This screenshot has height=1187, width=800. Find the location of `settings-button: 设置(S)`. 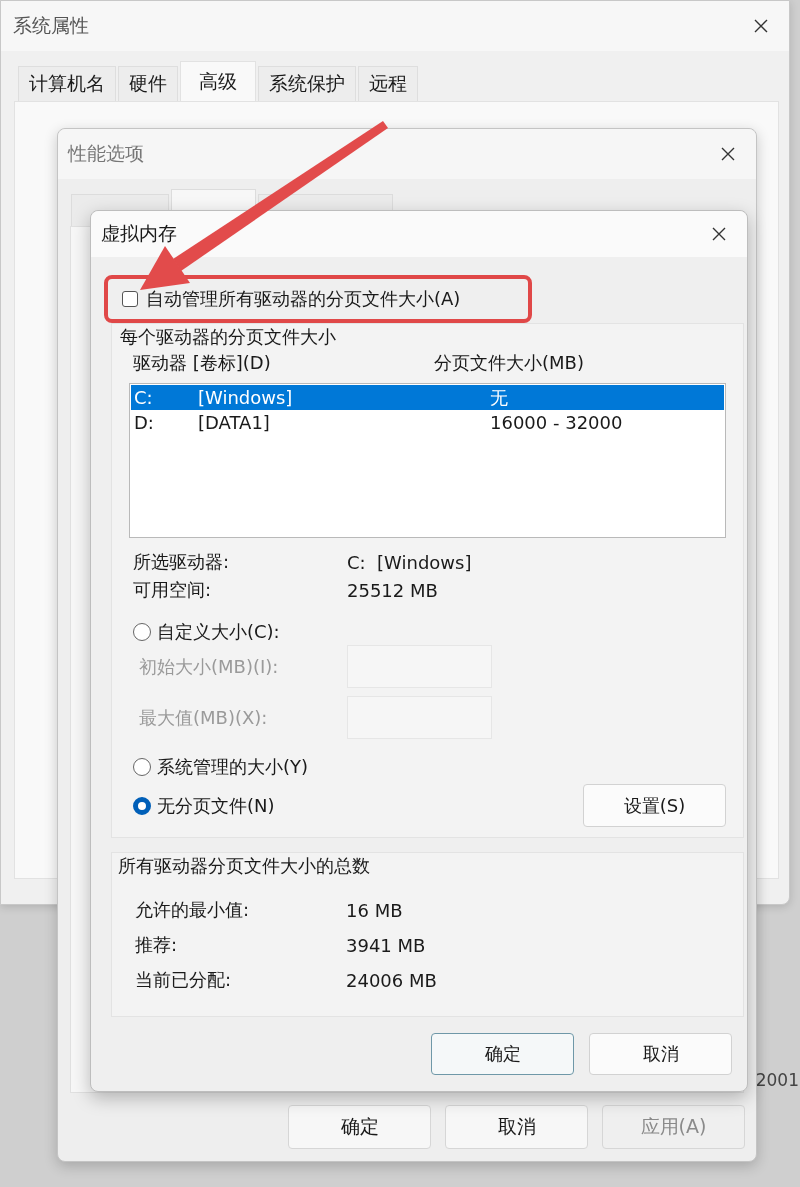

settings-button: 设置(S) is located at coordinates (654, 805).